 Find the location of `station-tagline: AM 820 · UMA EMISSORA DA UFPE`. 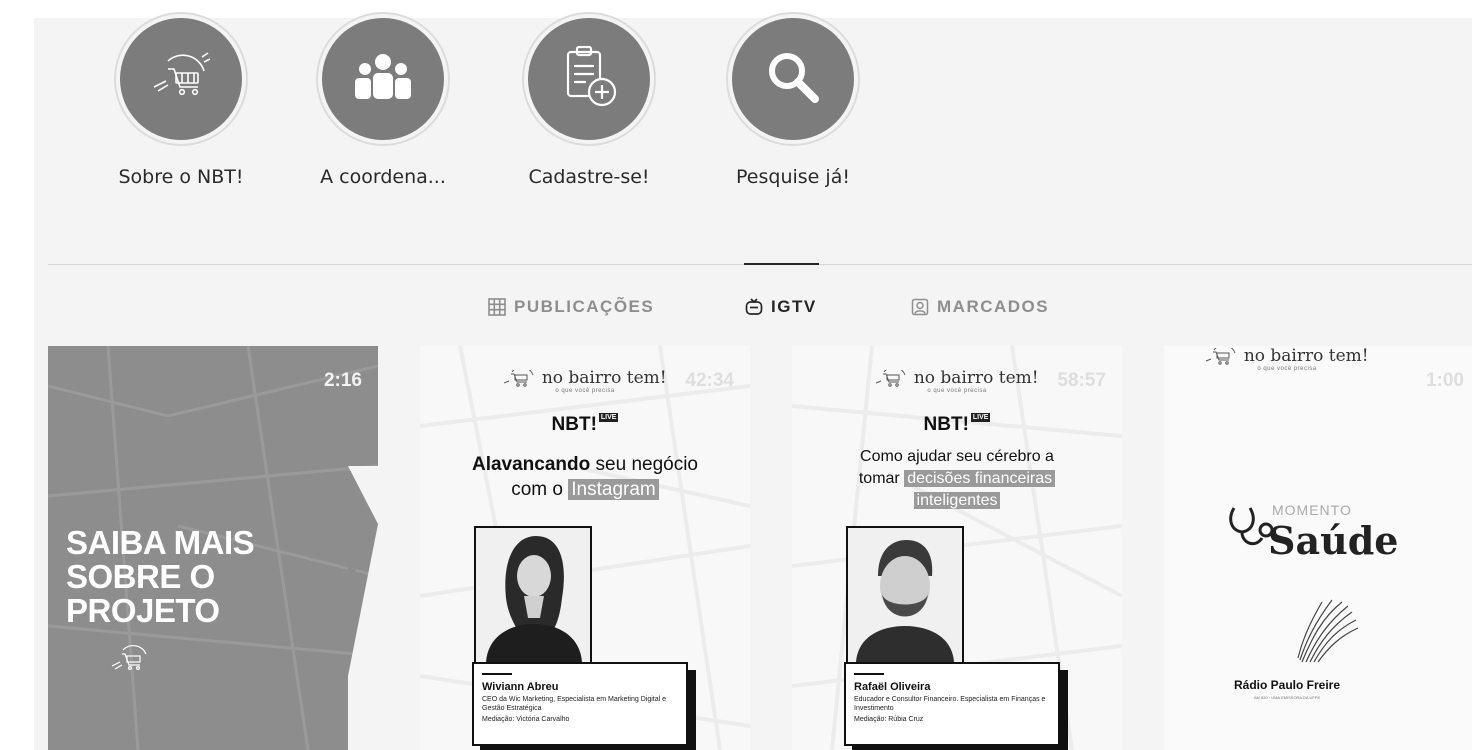

station-tagline: AM 820 · UMA EMISSORA DA UFPE is located at coordinates (1287, 697).